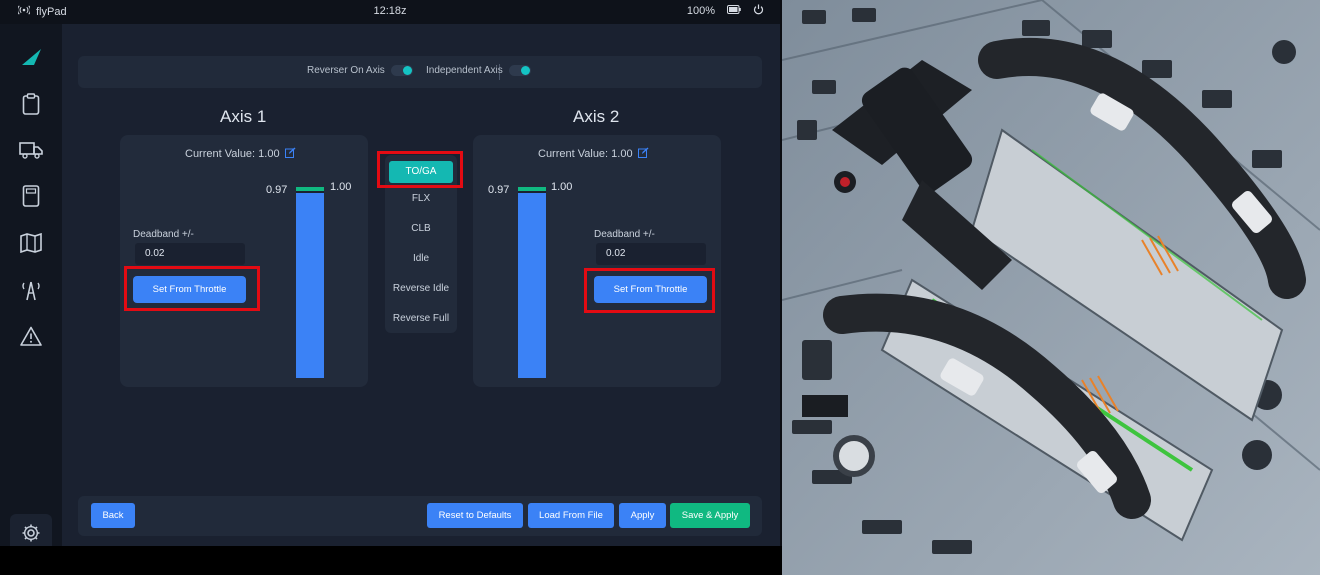  Describe the element at coordinates (31, 336) in the screenshot. I see `warning-icon` at that location.